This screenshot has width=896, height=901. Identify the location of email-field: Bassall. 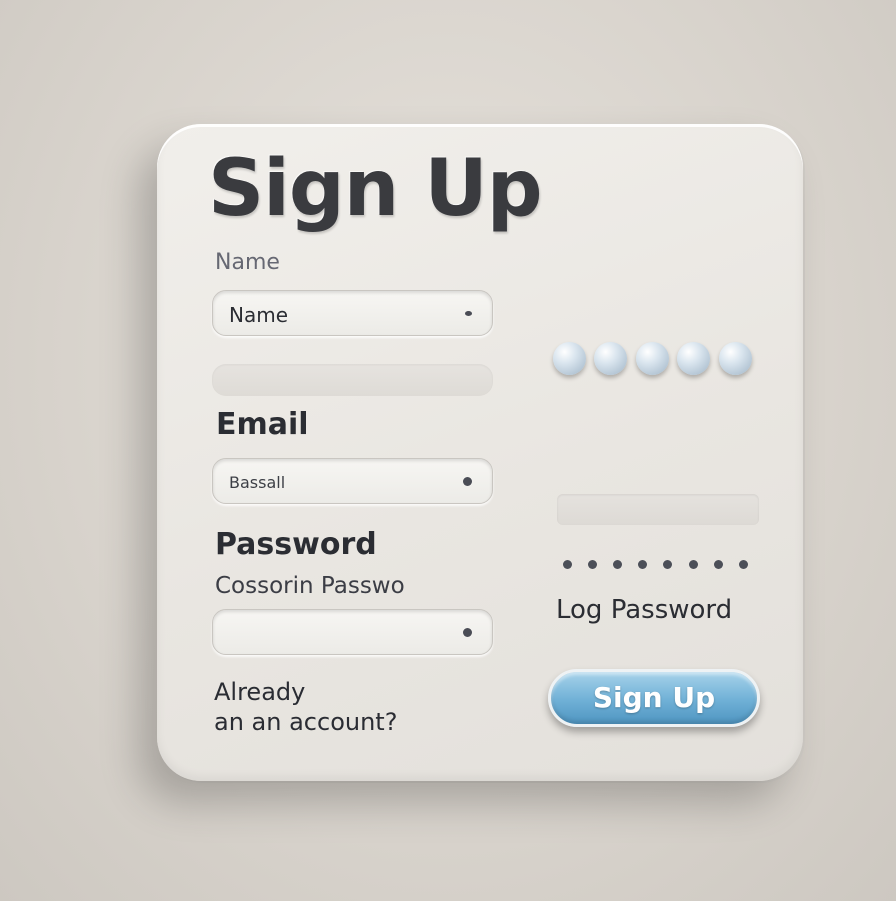
(352, 481).